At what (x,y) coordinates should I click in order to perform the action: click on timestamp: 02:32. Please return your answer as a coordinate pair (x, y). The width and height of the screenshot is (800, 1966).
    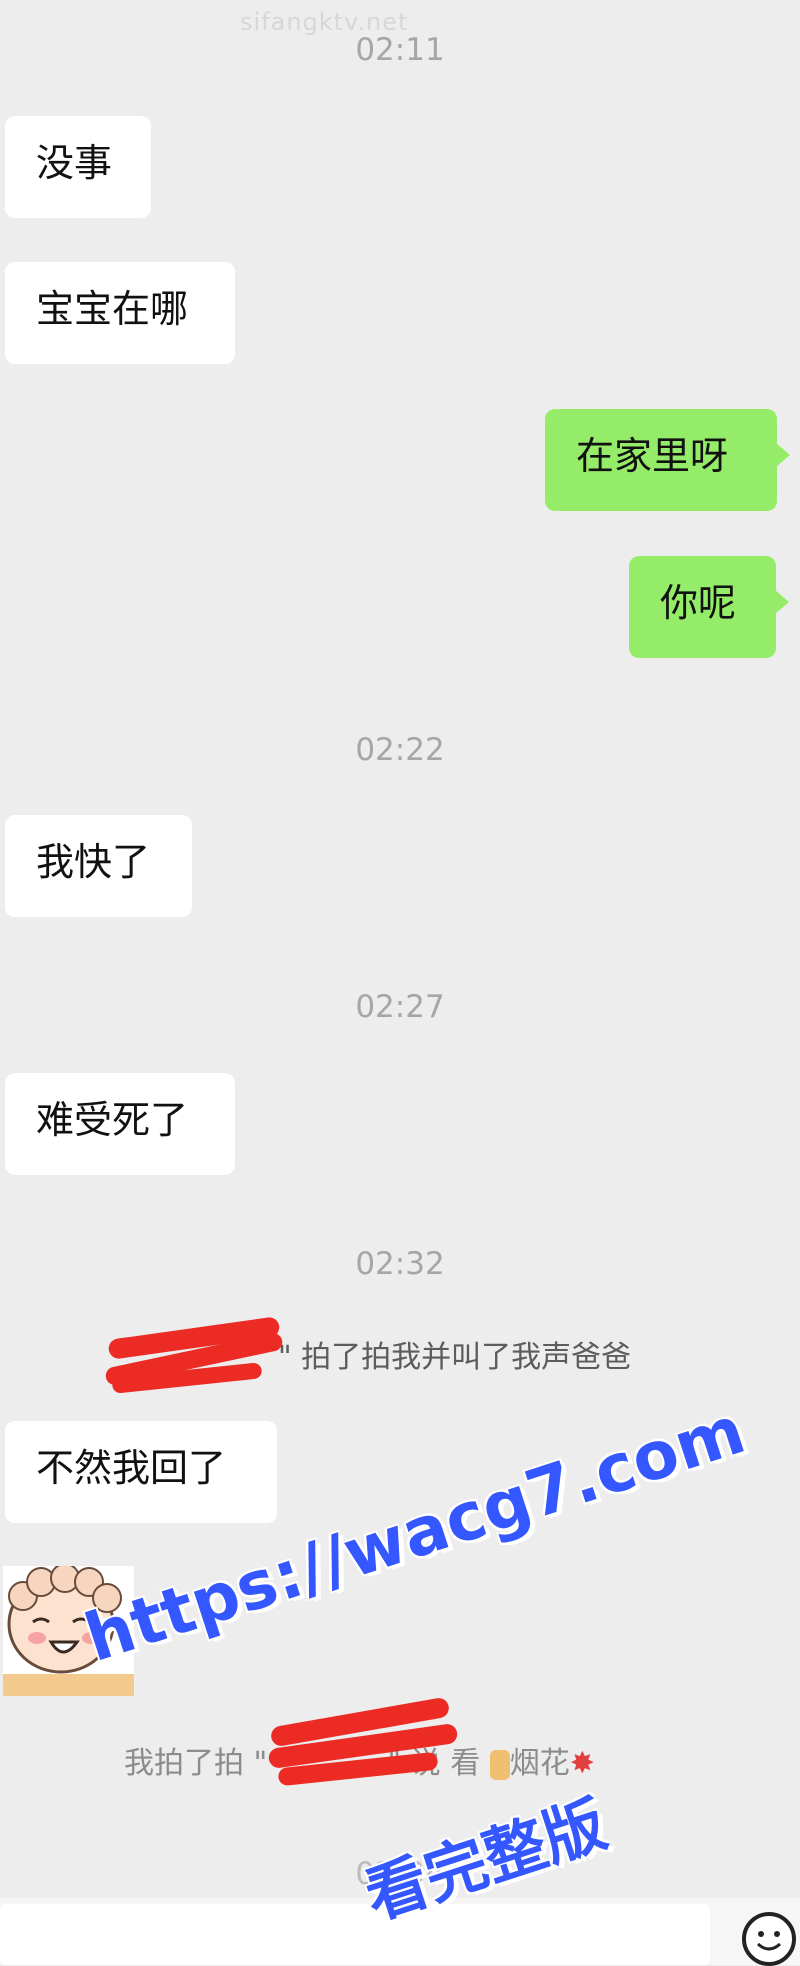
    Looking at the image, I should click on (400, 1264).